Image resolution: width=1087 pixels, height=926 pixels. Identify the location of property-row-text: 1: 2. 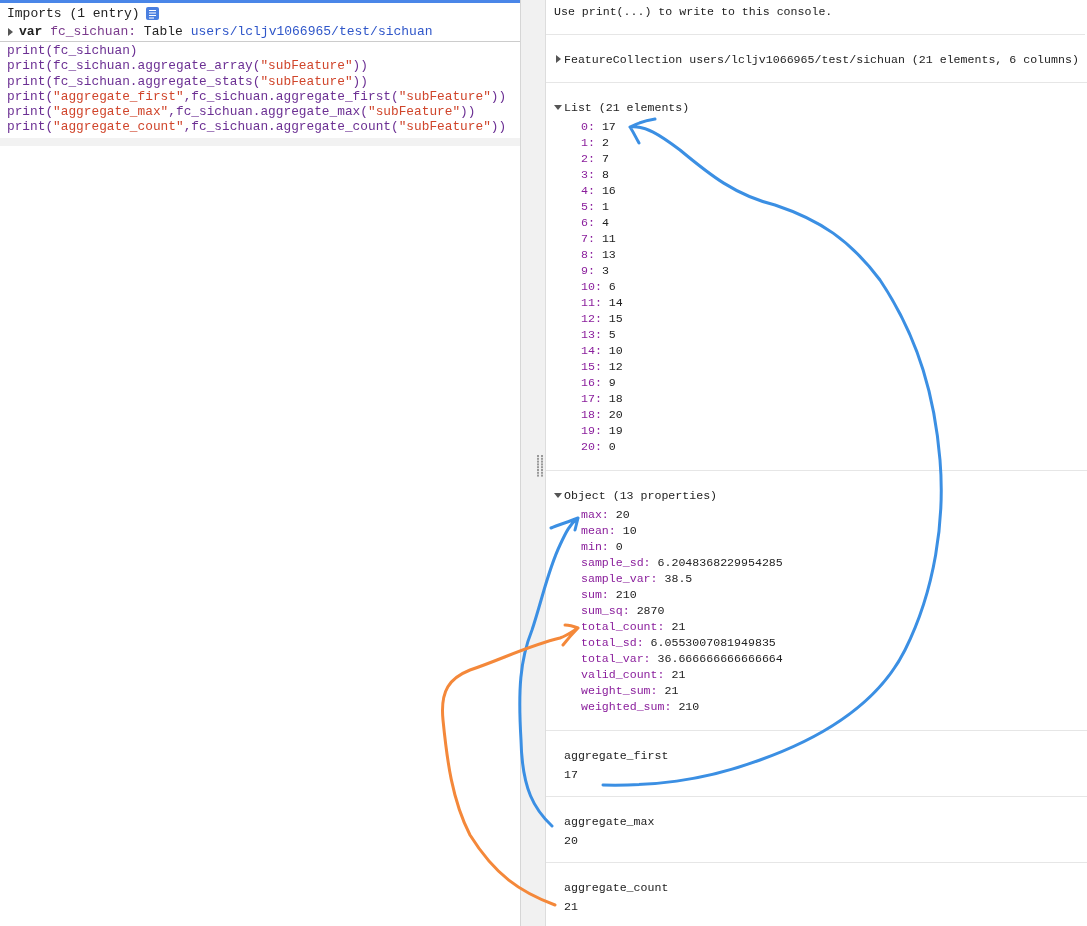
(595, 143).